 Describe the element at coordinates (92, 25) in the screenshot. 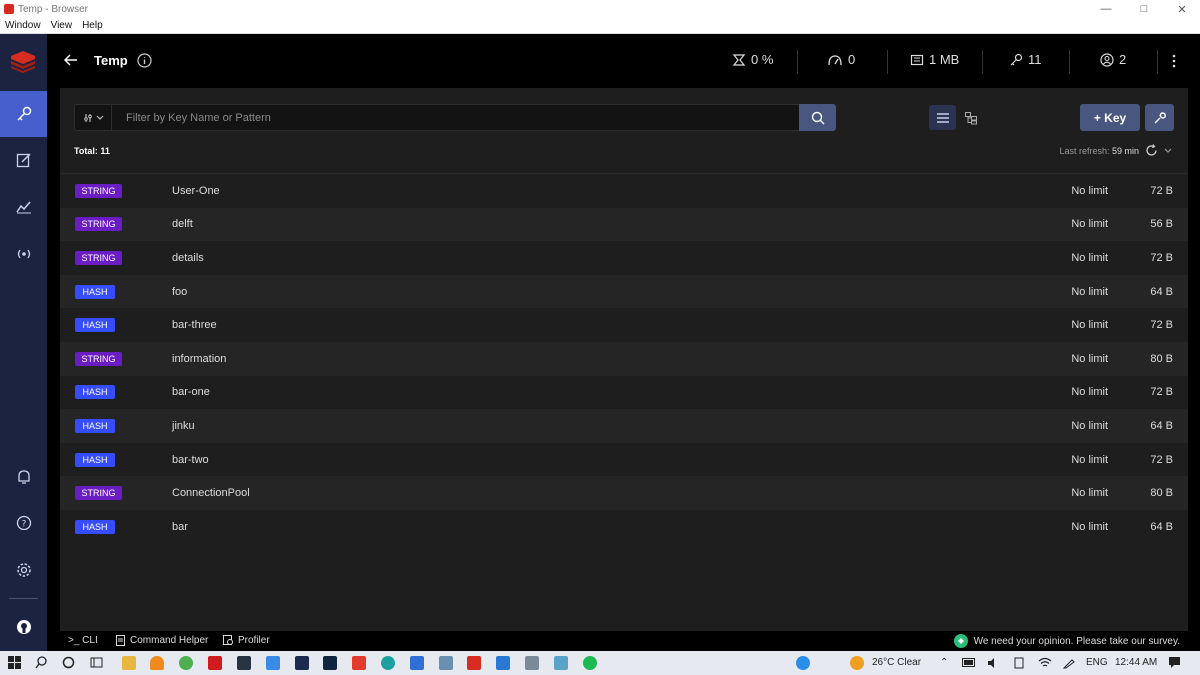

I see `menu-help: Help` at that location.